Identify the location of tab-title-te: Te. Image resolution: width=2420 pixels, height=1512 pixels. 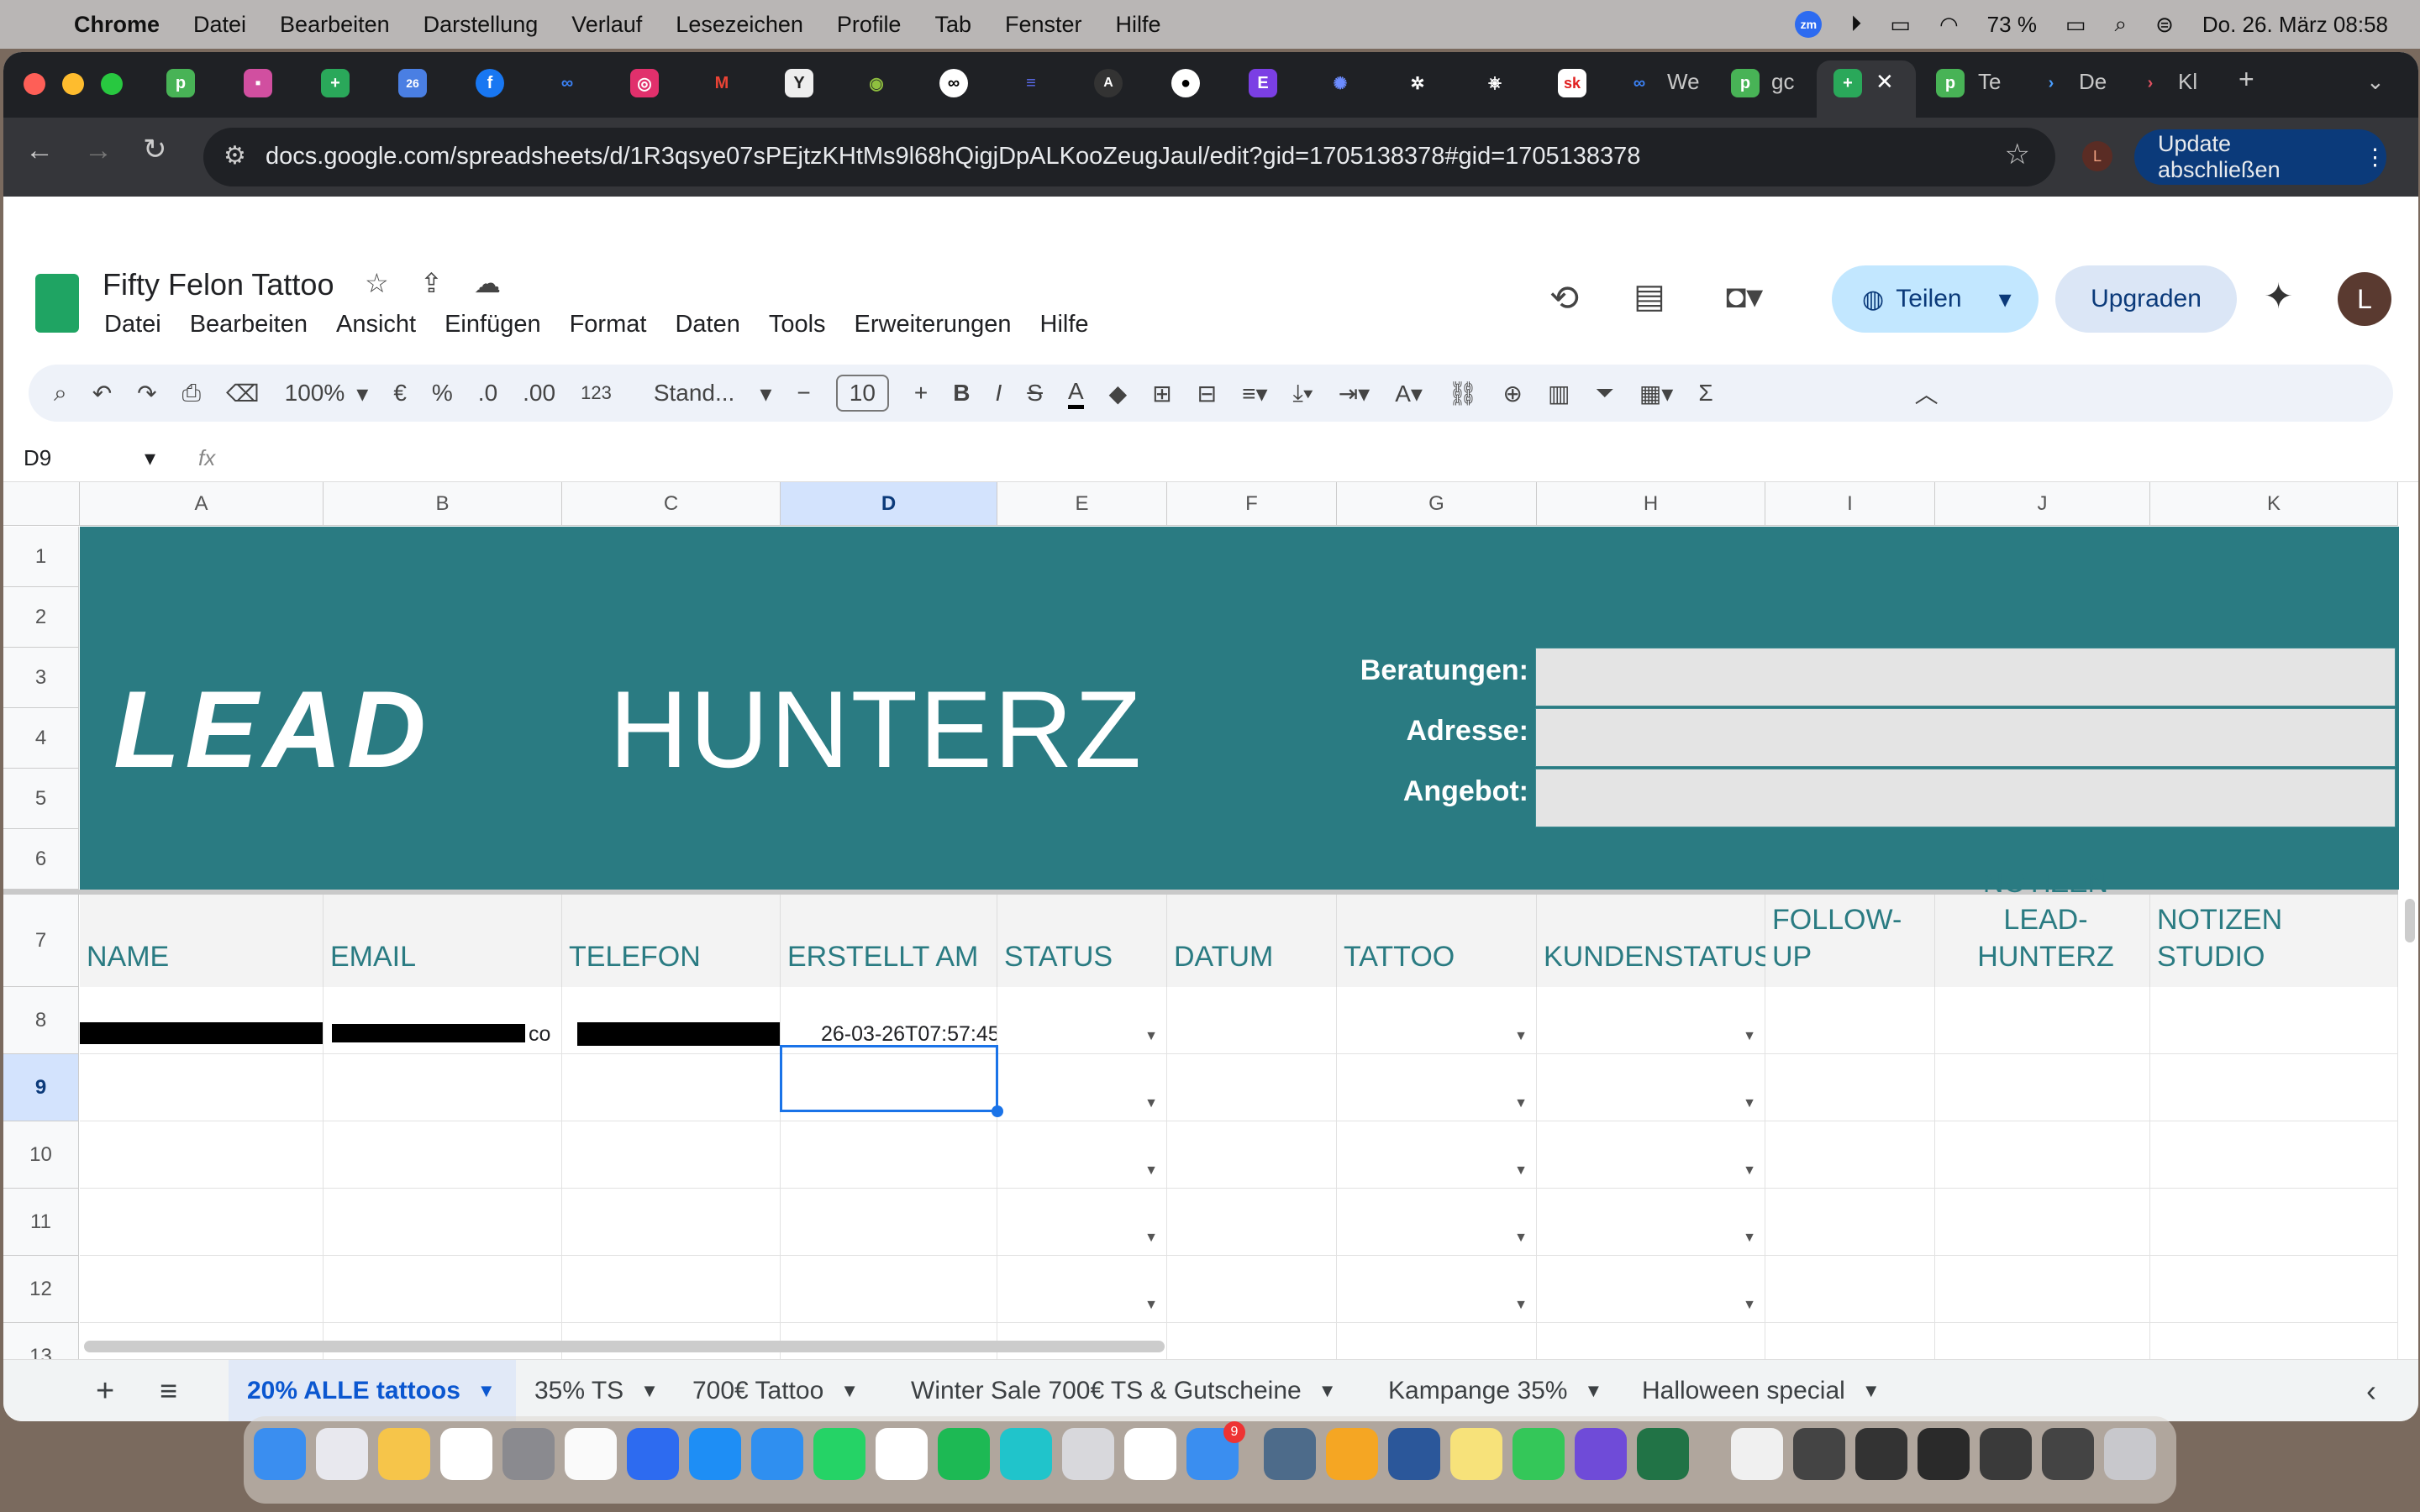
(1989, 82).